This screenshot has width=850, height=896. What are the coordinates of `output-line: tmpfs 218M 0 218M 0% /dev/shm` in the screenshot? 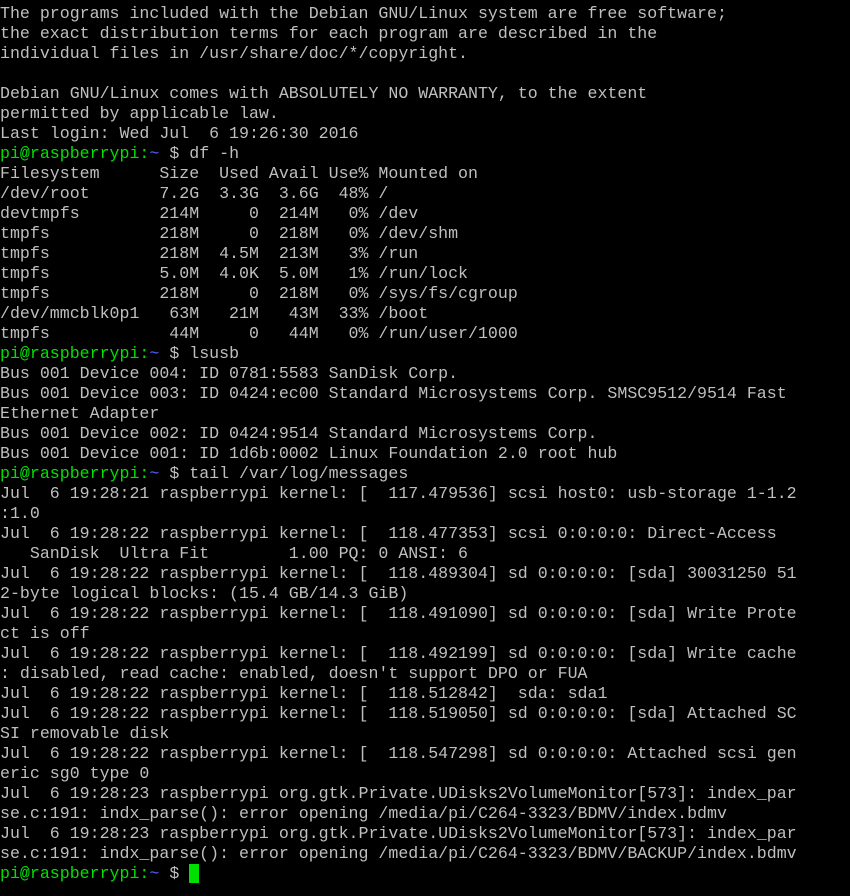 It's located at (425, 234).